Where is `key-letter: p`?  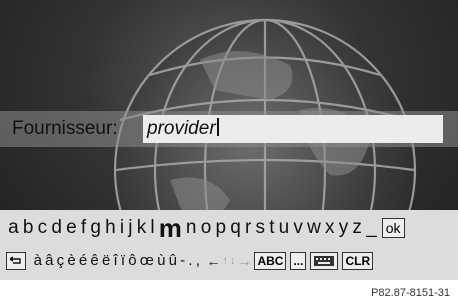 key-letter: p is located at coordinates (220, 228).